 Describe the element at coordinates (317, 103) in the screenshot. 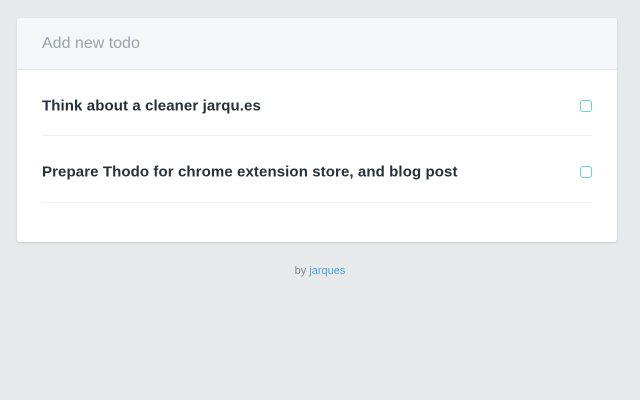

I see `todo-item: Think about a cleaner jarqu.es` at that location.